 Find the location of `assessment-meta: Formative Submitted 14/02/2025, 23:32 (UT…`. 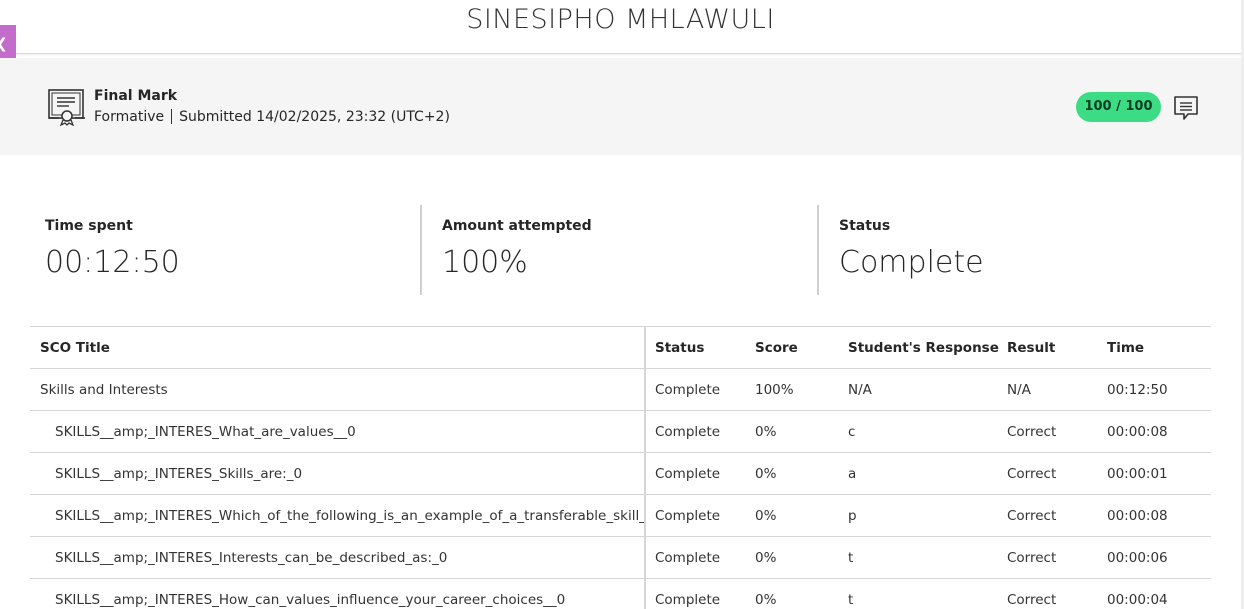

assessment-meta: Formative Submitted 14/02/2025, 23:32 (UT… is located at coordinates (272, 117).